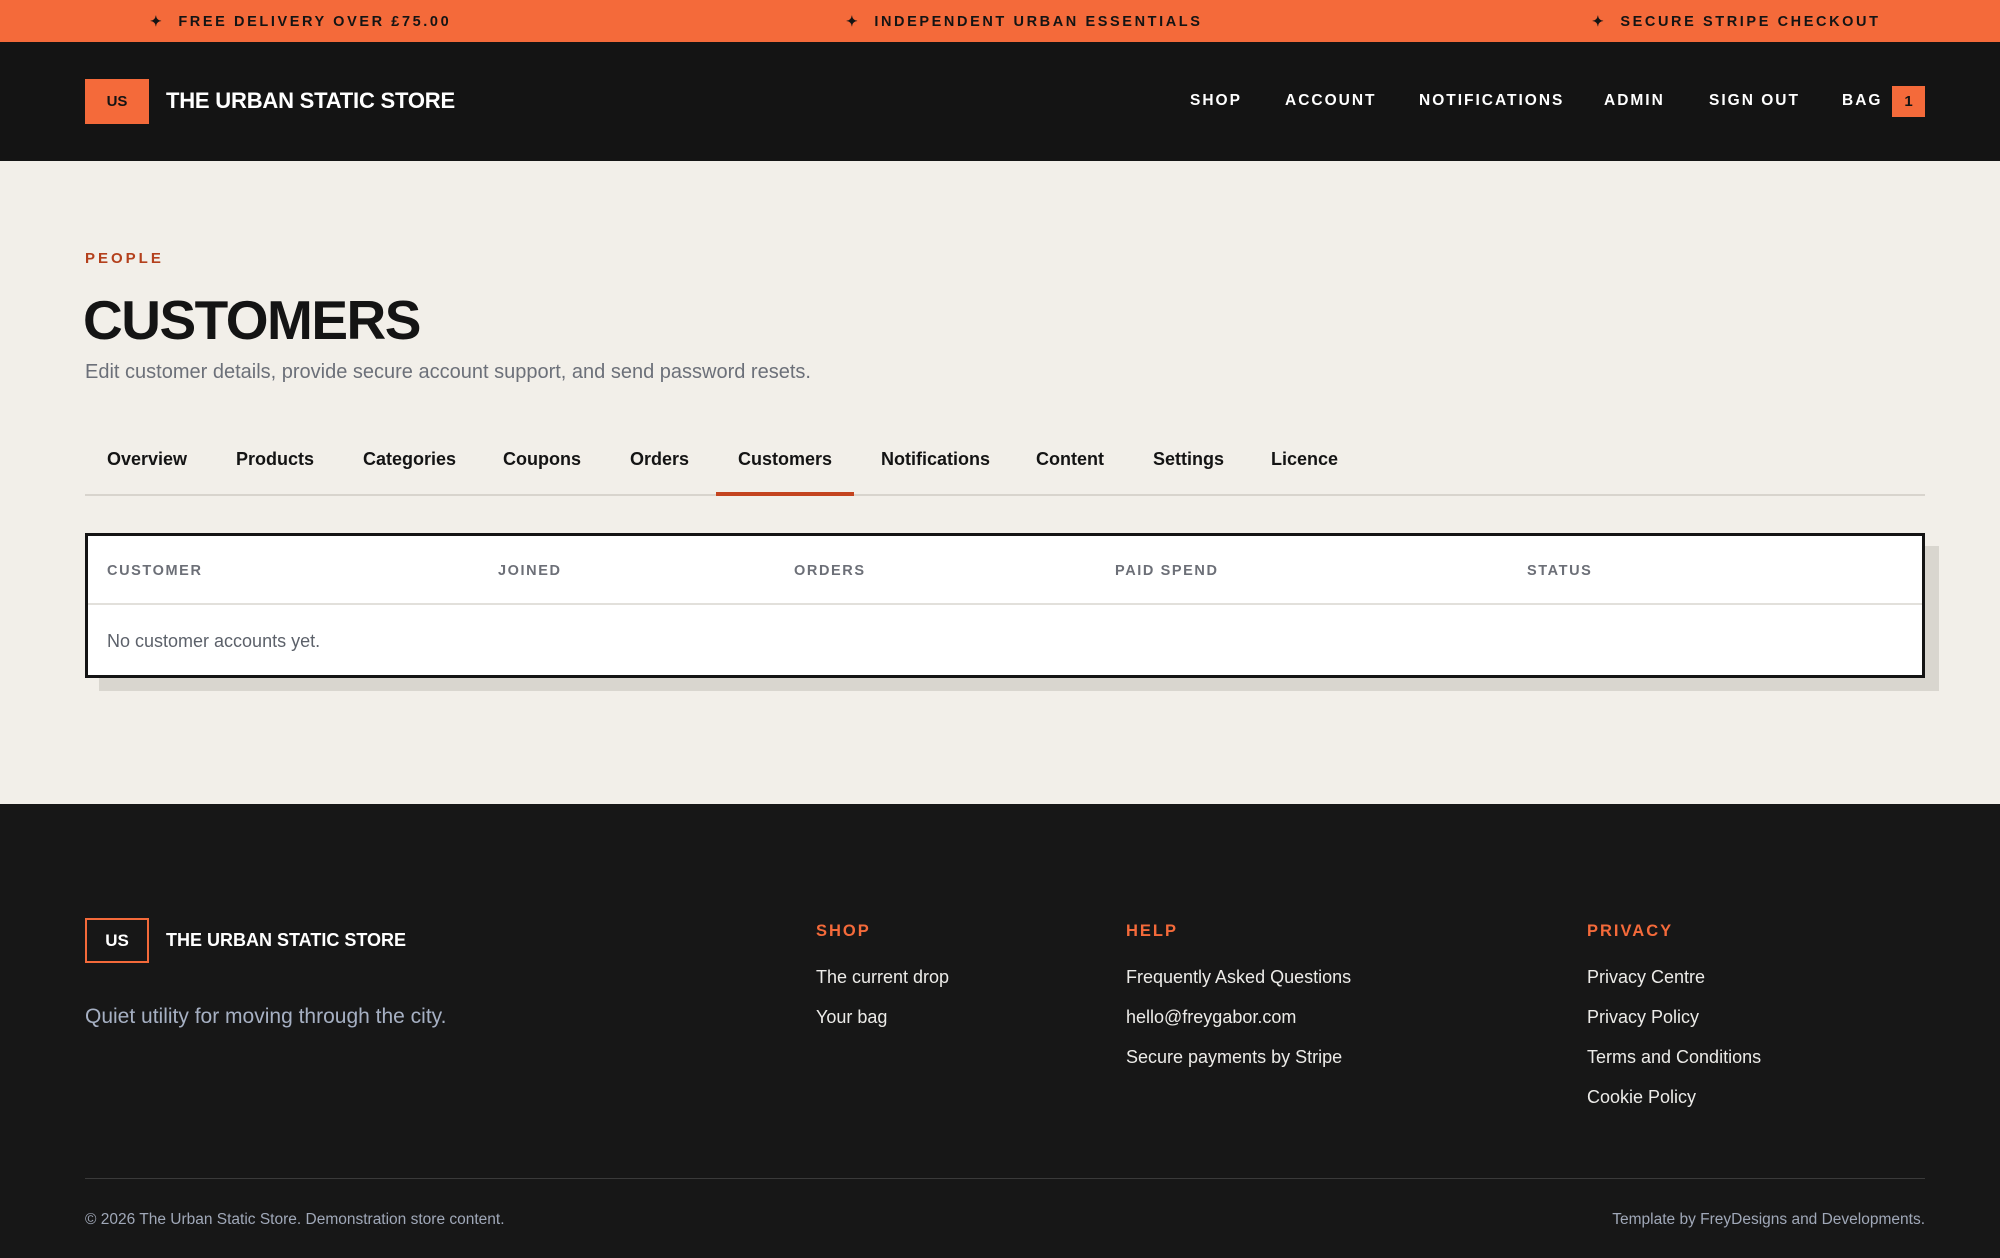 The height and width of the screenshot is (1258, 2000). Describe the element at coordinates (409, 466) in the screenshot. I see `tab-categories: Categories` at that location.